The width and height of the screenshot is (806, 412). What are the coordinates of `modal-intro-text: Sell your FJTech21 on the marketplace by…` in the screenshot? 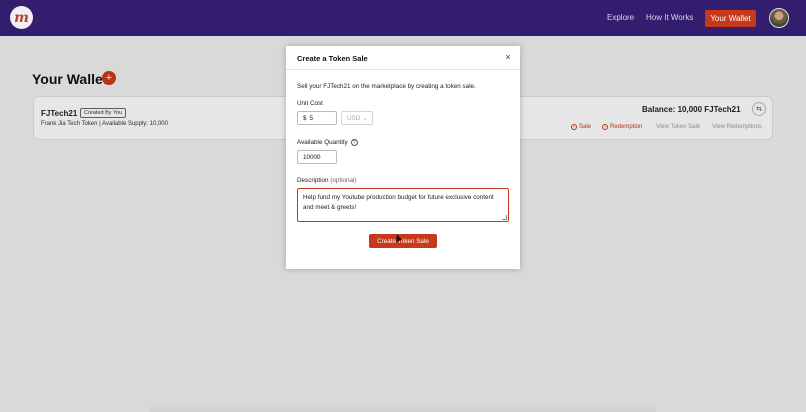 It's located at (386, 86).